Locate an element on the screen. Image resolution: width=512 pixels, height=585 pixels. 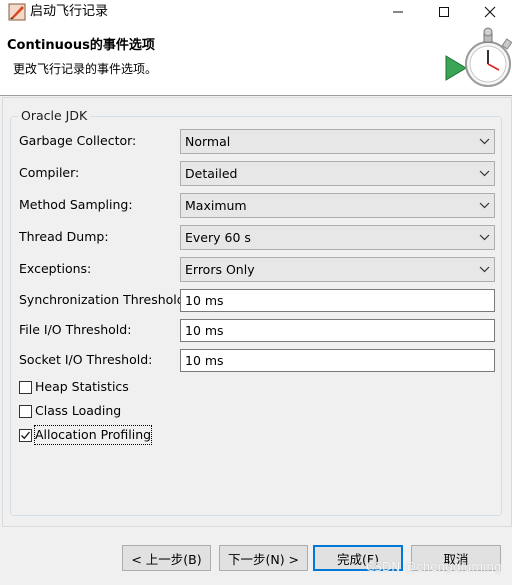
maximize-icon is located at coordinates (444, 12).